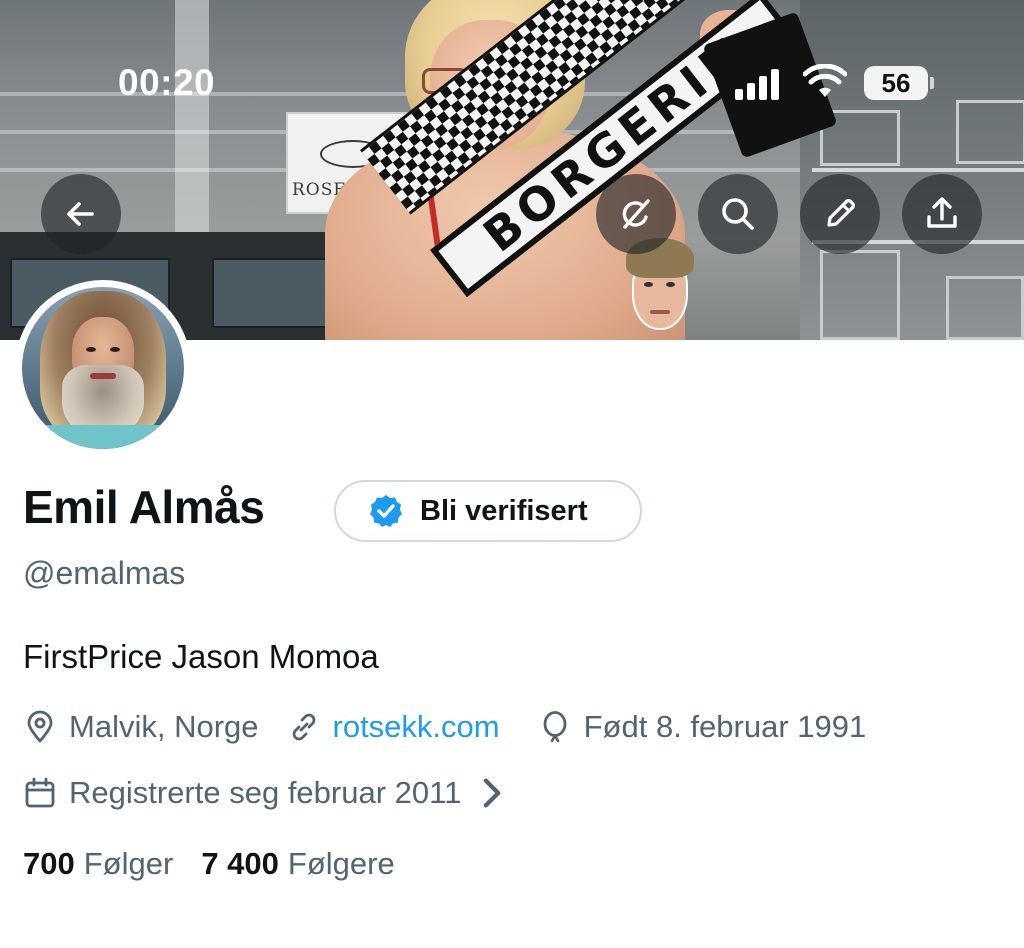  Describe the element at coordinates (40, 726) in the screenshot. I see `location-pin-icon` at that location.